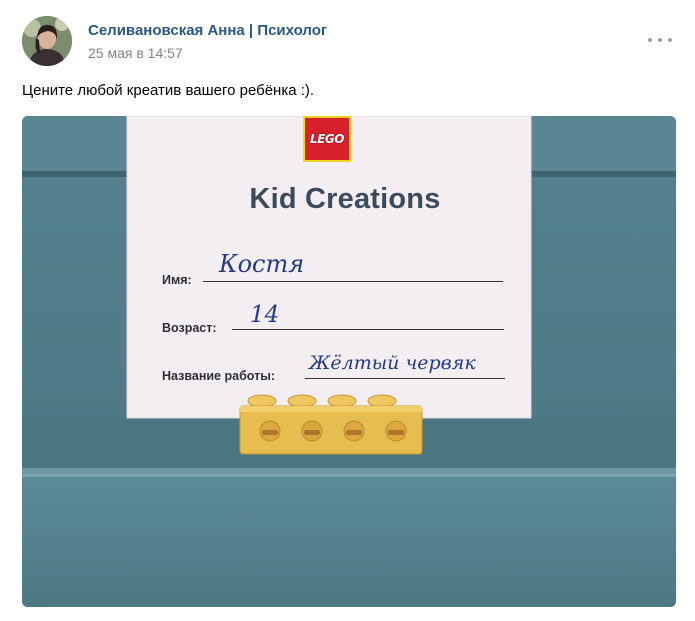  Describe the element at coordinates (47, 41) in the screenshot. I see `author-avatar` at that location.